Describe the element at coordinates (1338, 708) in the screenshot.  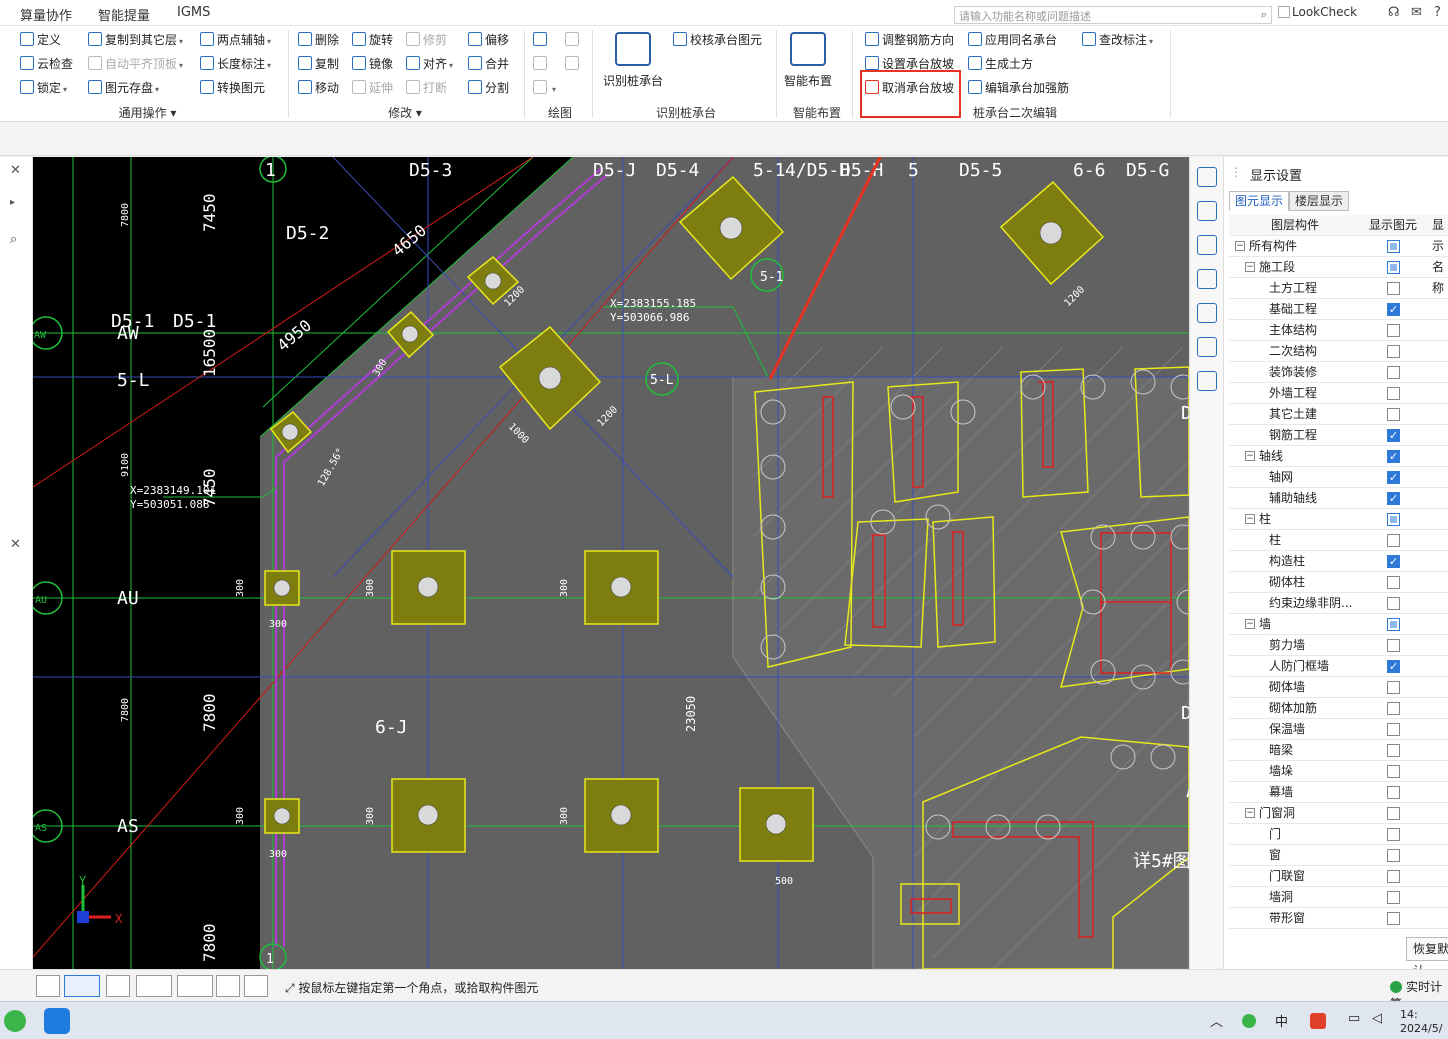
I see `layer-row: 砌体加筋` at that location.